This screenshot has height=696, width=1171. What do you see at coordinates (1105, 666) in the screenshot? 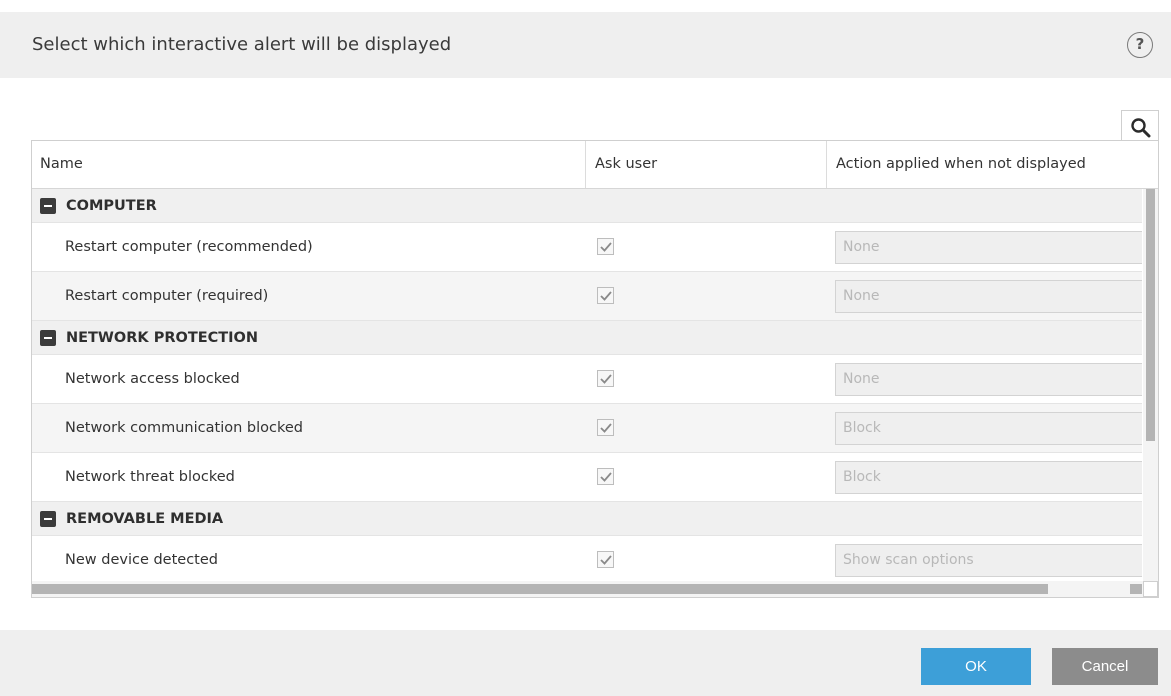
I see `cancel-button: Cancel` at bounding box center [1105, 666].